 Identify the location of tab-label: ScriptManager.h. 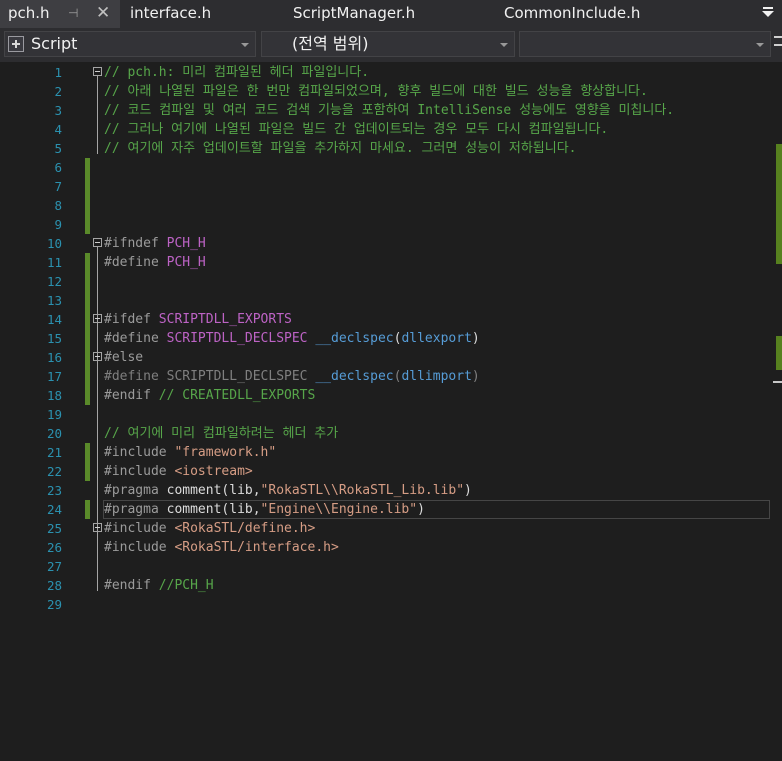
(354, 13).